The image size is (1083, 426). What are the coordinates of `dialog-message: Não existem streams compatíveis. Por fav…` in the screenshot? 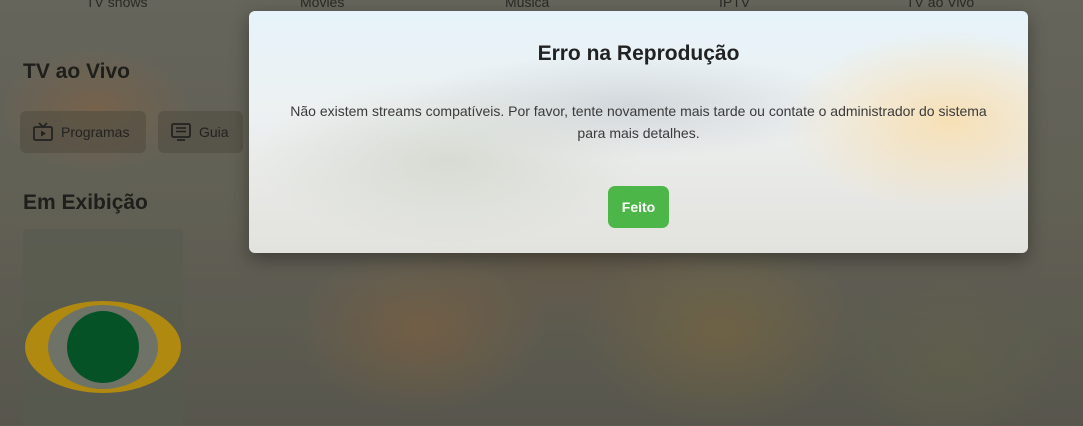 It's located at (638, 122).